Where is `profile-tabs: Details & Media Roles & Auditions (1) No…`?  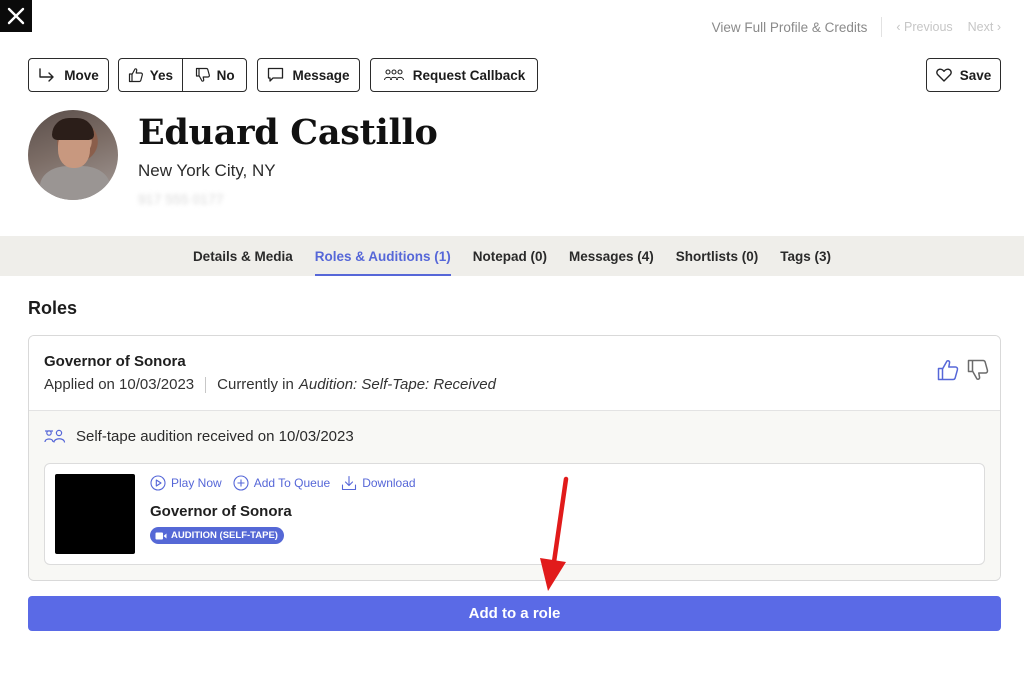 profile-tabs: Details & Media Roles & Auditions (1) No… is located at coordinates (512, 256).